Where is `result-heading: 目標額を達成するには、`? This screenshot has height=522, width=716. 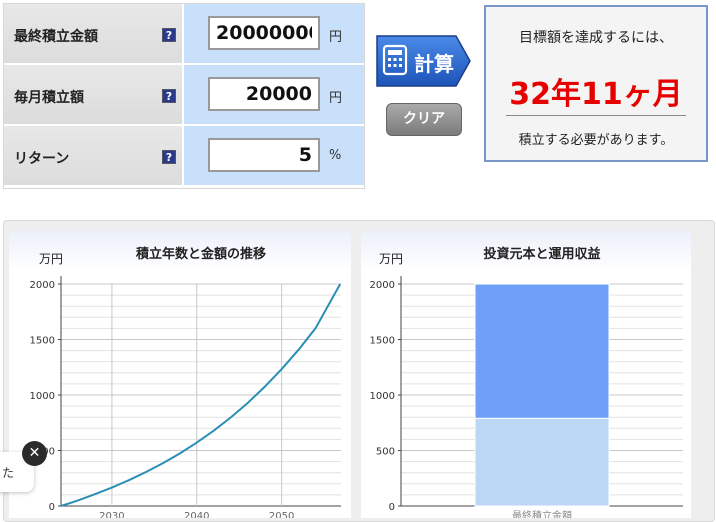
result-heading: 目標額を達成するには、 is located at coordinates (596, 38).